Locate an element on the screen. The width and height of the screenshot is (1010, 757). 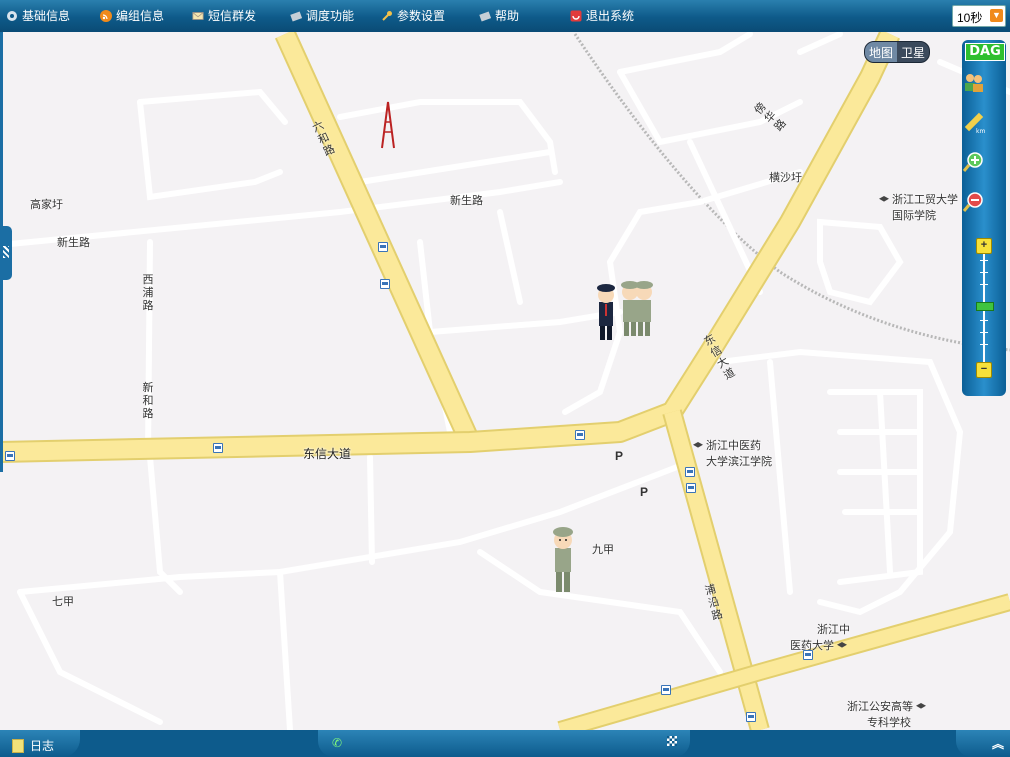
menu-label: 帮助 is located at coordinates (507, 16).